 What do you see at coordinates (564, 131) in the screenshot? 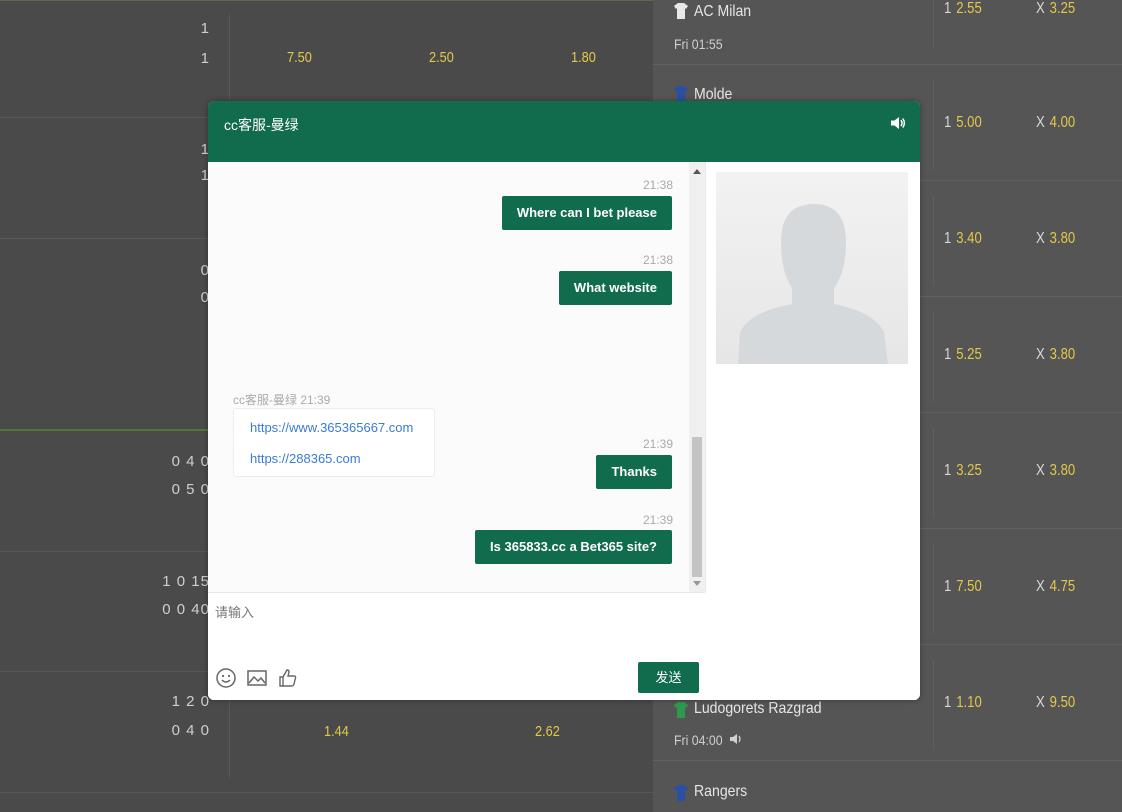
I see `chat-header: cc客服-曼绿` at bounding box center [564, 131].